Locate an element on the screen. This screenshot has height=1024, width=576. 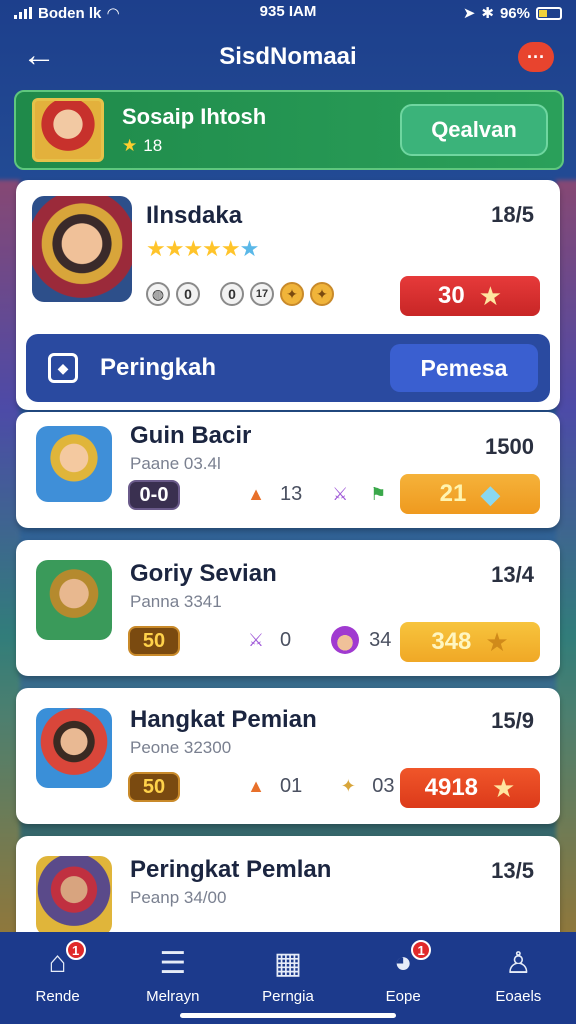
chat-bubble-icon: ··· is located at coordinates (536, 57).